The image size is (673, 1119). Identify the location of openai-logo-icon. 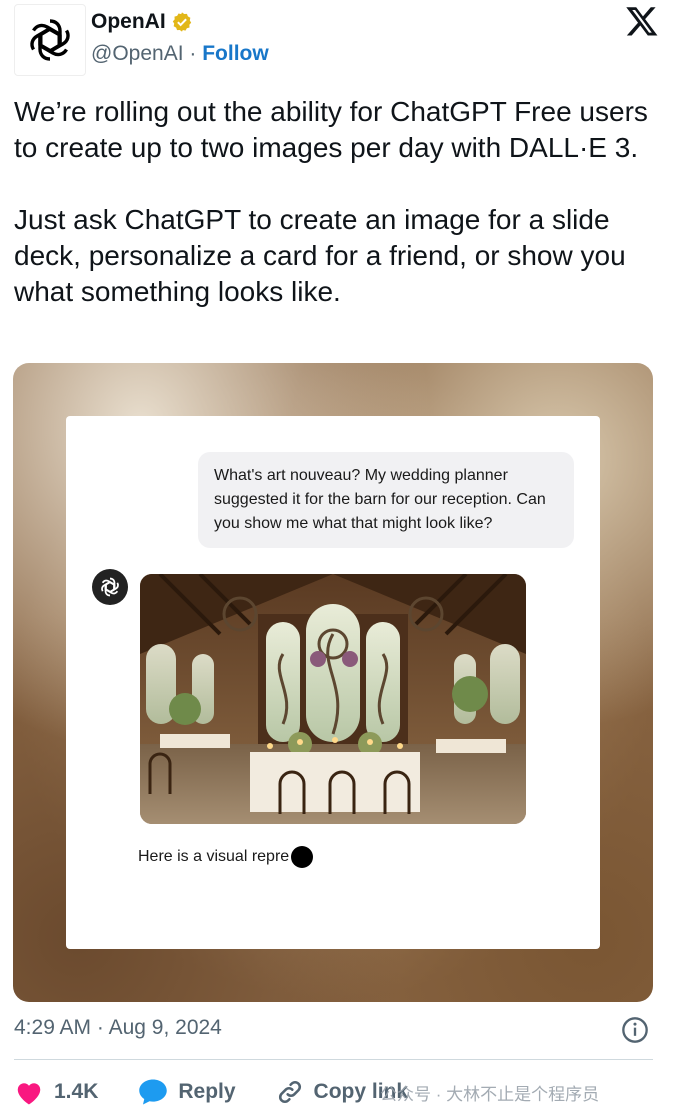
(50, 40).